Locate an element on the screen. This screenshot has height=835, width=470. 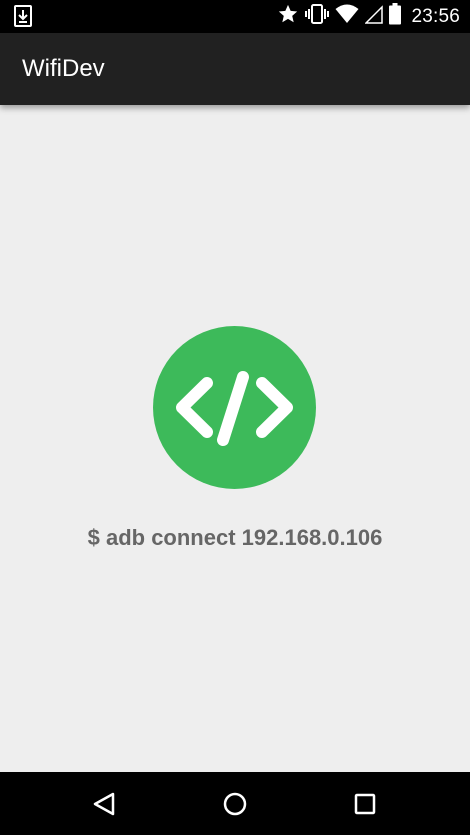
vibrate-icon is located at coordinates (317, 16).